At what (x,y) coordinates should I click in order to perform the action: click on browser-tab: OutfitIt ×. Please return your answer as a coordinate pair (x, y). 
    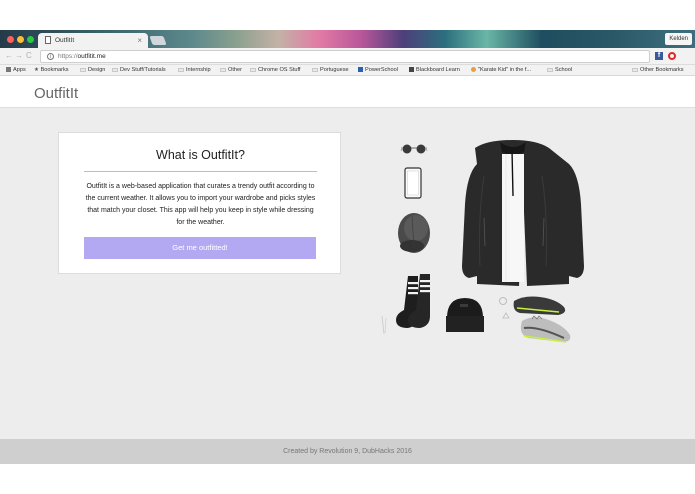
    Looking at the image, I should click on (93, 40).